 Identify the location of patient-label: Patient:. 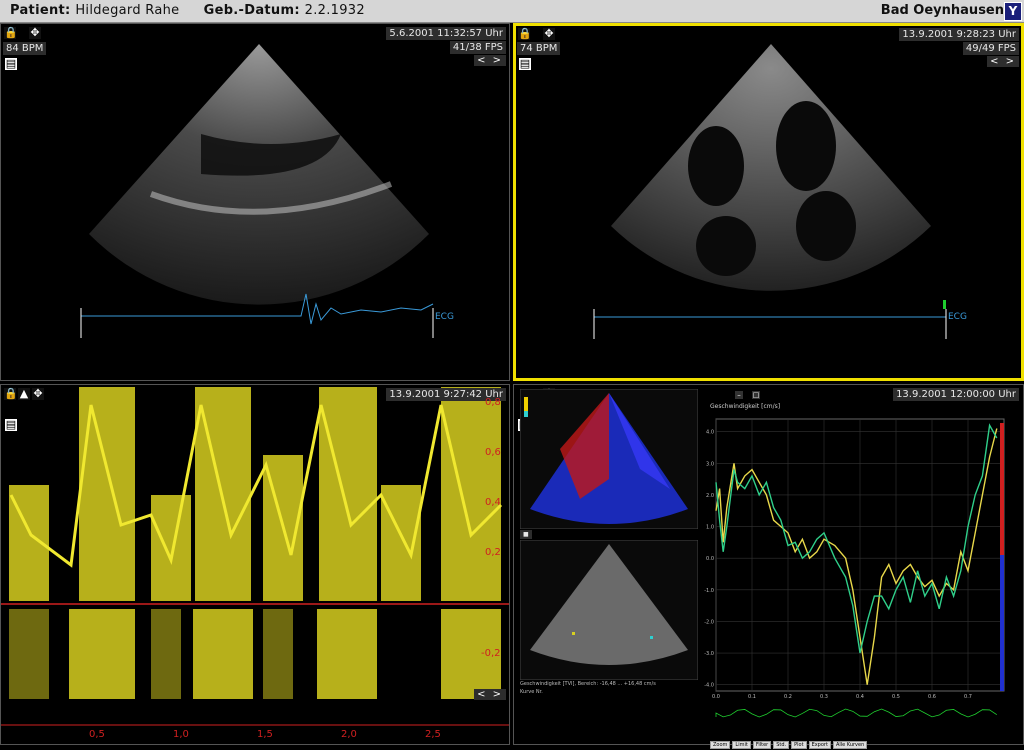
(40, 10).